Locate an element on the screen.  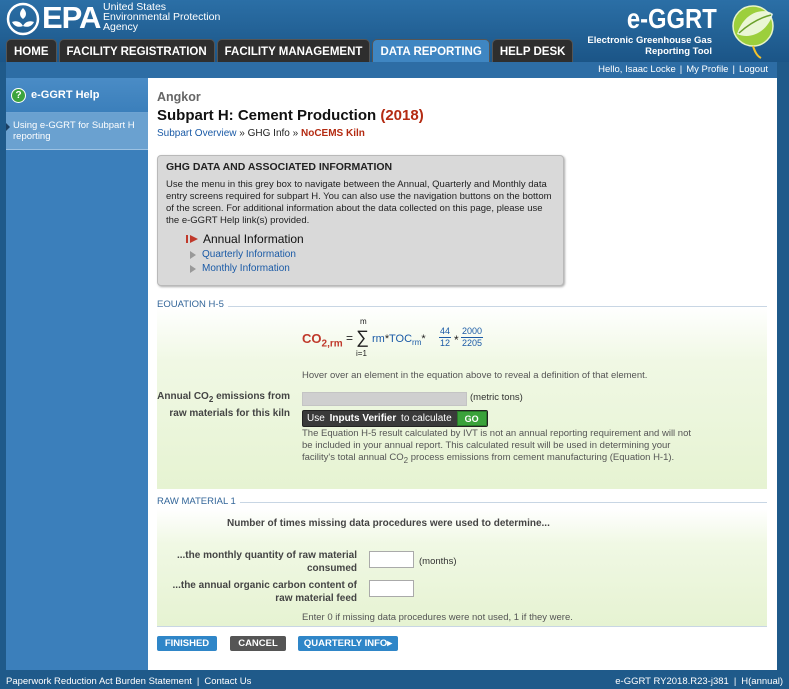
tab-facility-management: FACILITY MANAGEMENT is located at coordinates (293, 50).